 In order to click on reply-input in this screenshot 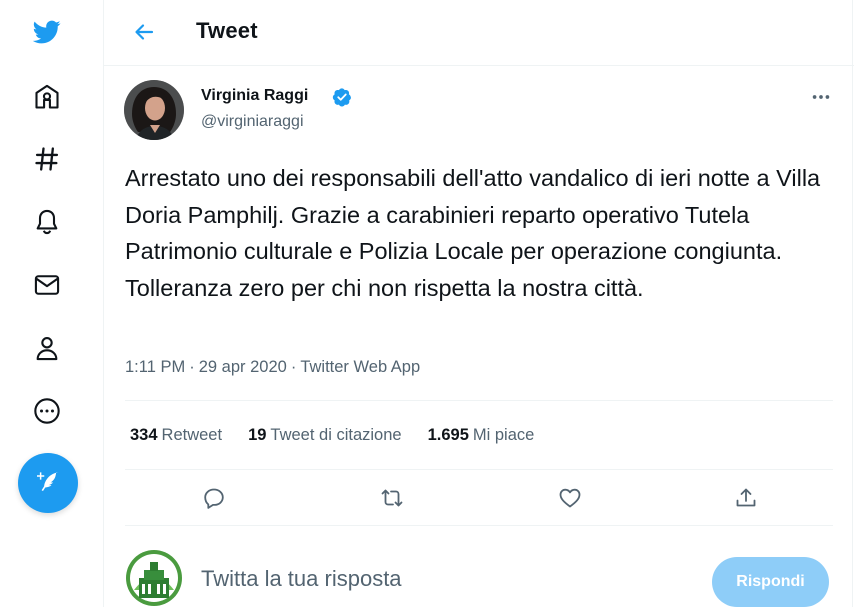, I will do `click(441, 579)`.